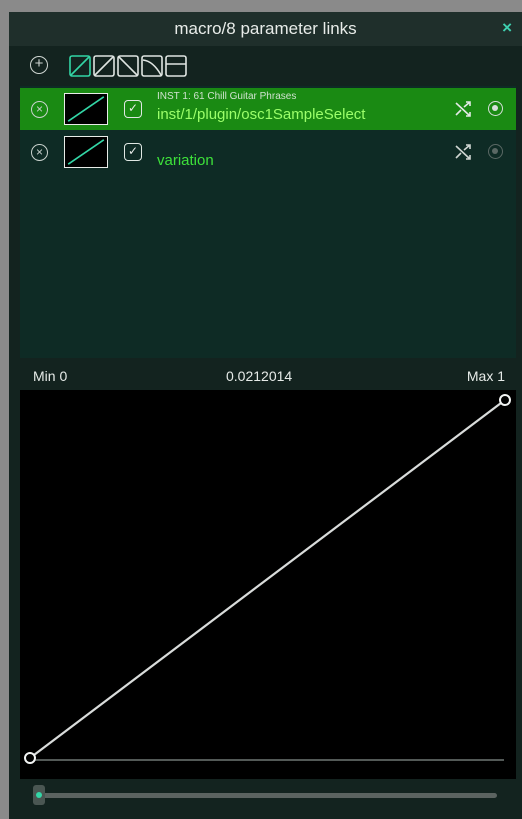 This screenshot has height=819, width=522. Describe the element at coordinates (30, 758) in the screenshot. I see `curve-point-min` at that location.